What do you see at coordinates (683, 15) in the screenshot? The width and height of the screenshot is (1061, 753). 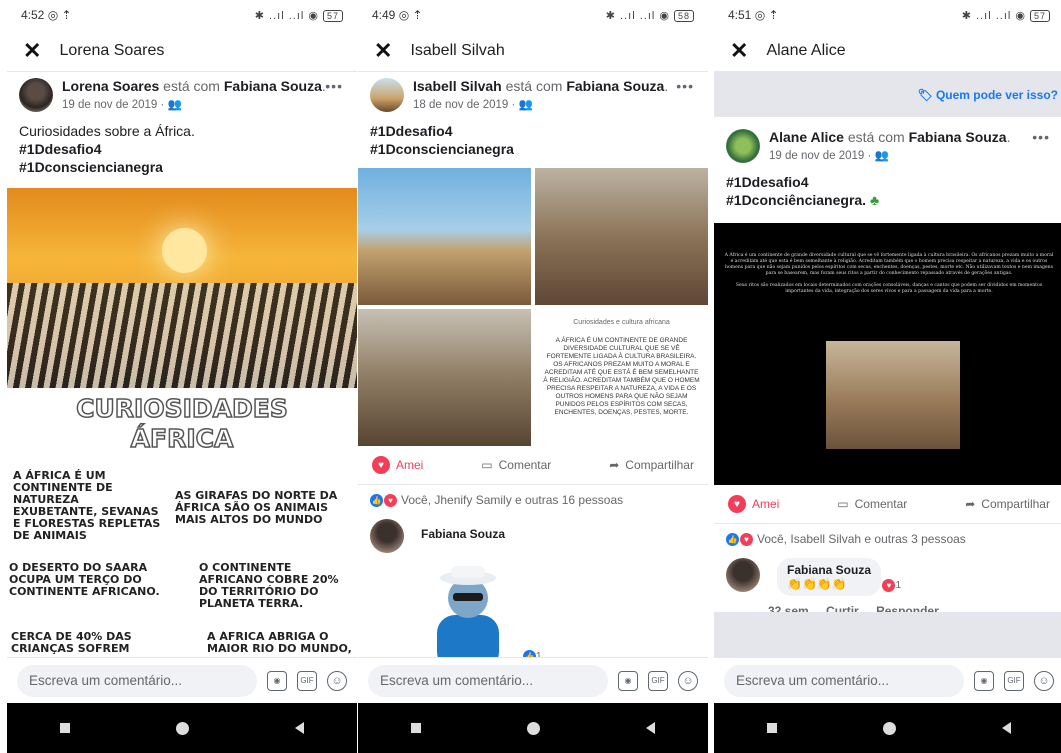 I see `battery-icon: 58` at bounding box center [683, 15].